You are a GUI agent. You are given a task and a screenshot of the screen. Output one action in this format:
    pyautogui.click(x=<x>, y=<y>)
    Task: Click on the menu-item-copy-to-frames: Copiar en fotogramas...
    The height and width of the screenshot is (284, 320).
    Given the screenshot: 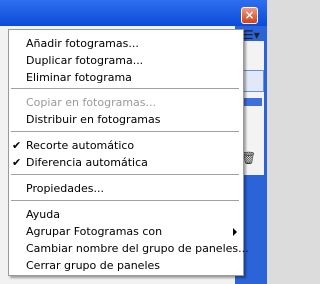 What is the action you would take?
    pyautogui.click(x=126, y=102)
    